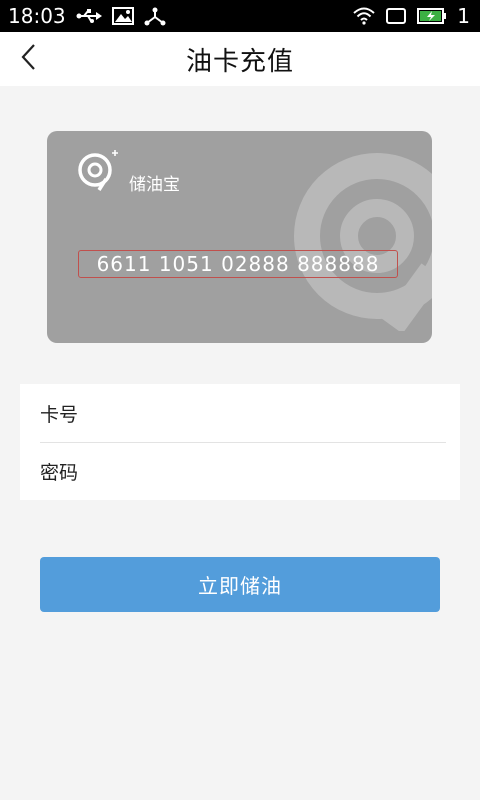  Describe the element at coordinates (59, 472) in the screenshot. I see `password-label: 密码` at that location.